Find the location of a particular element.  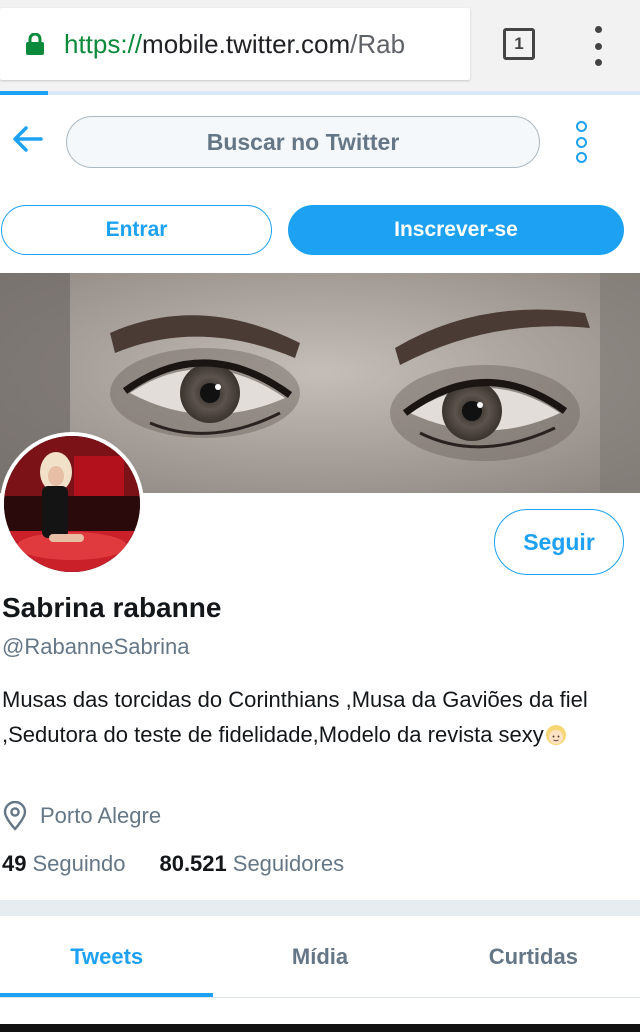

tab-likes: Curtidas is located at coordinates (533, 956).